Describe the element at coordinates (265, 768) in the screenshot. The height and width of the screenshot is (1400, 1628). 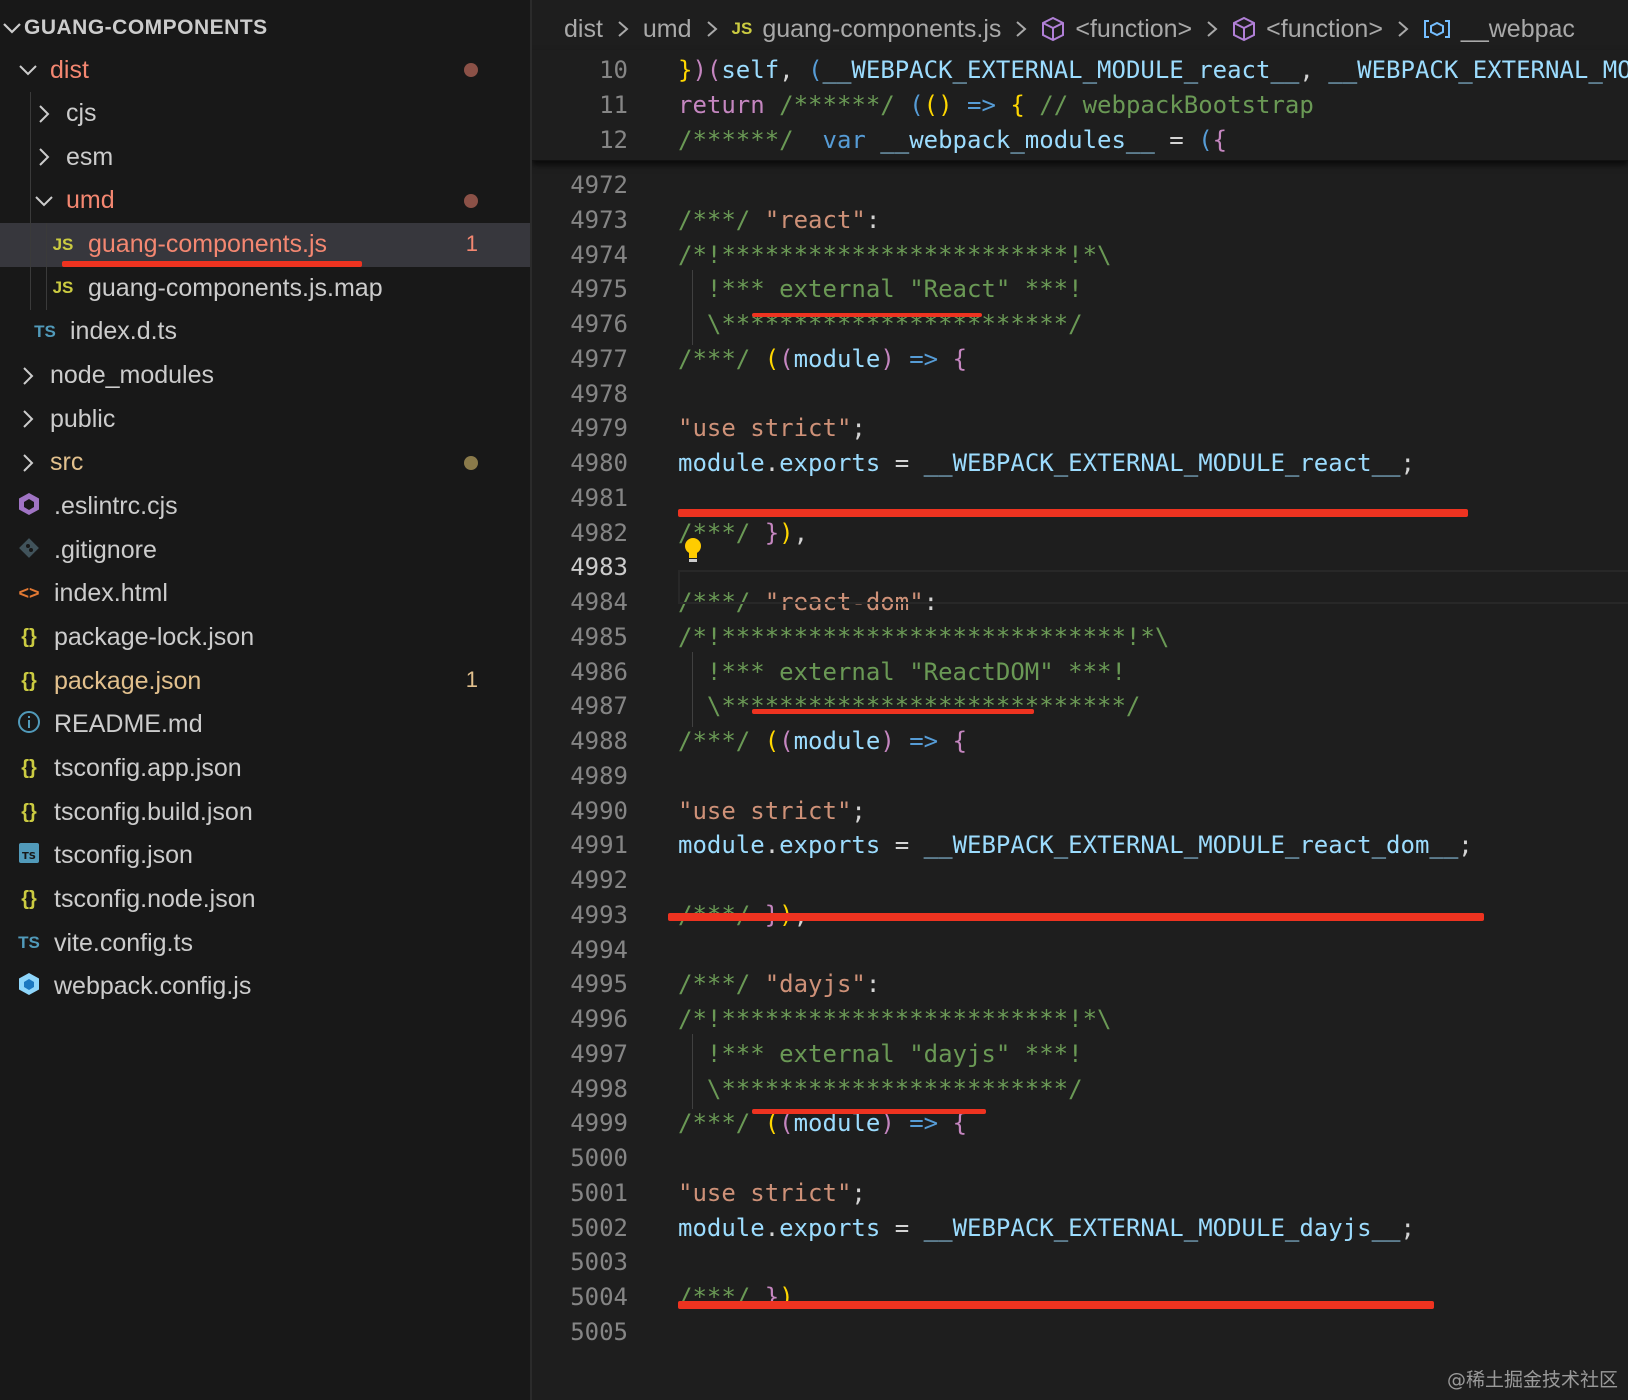
I see `file-tsconfig-app-json: {} tsconfig.app.json` at that location.